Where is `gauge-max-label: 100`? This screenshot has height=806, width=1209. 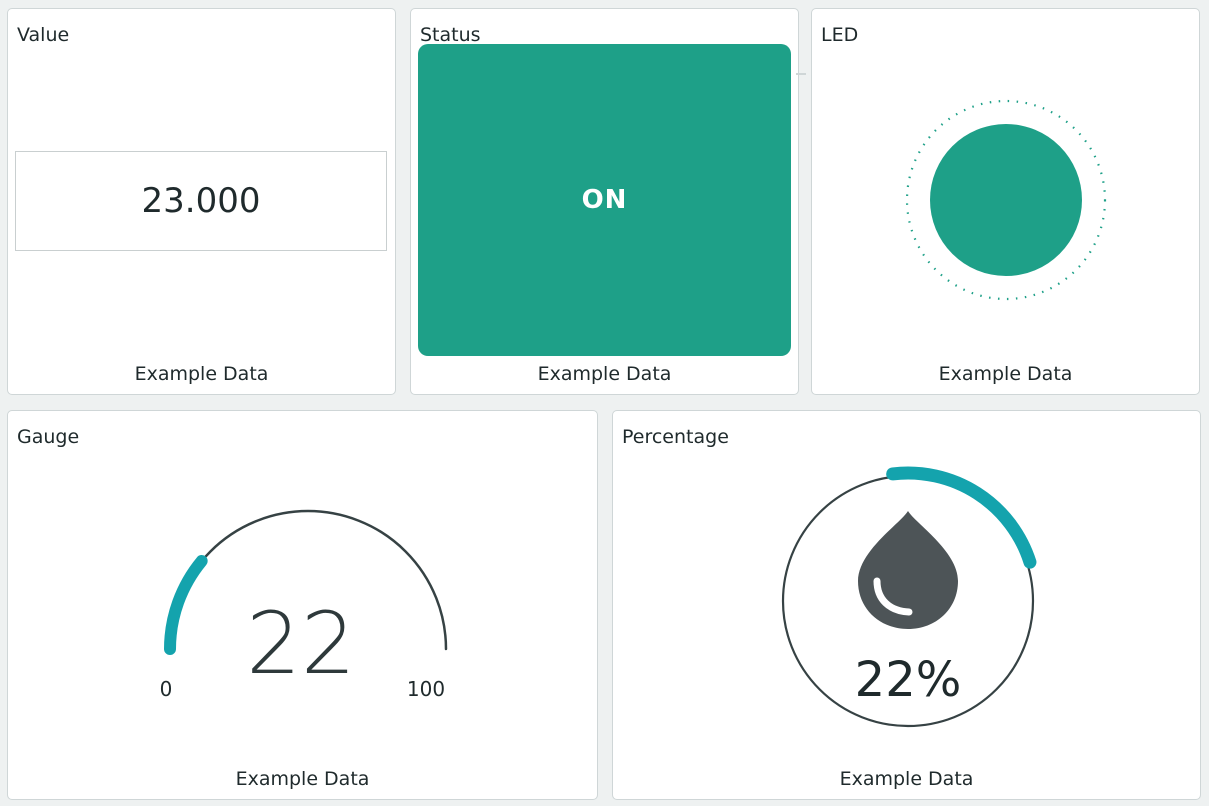
gauge-max-label: 100 is located at coordinates (426, 689).